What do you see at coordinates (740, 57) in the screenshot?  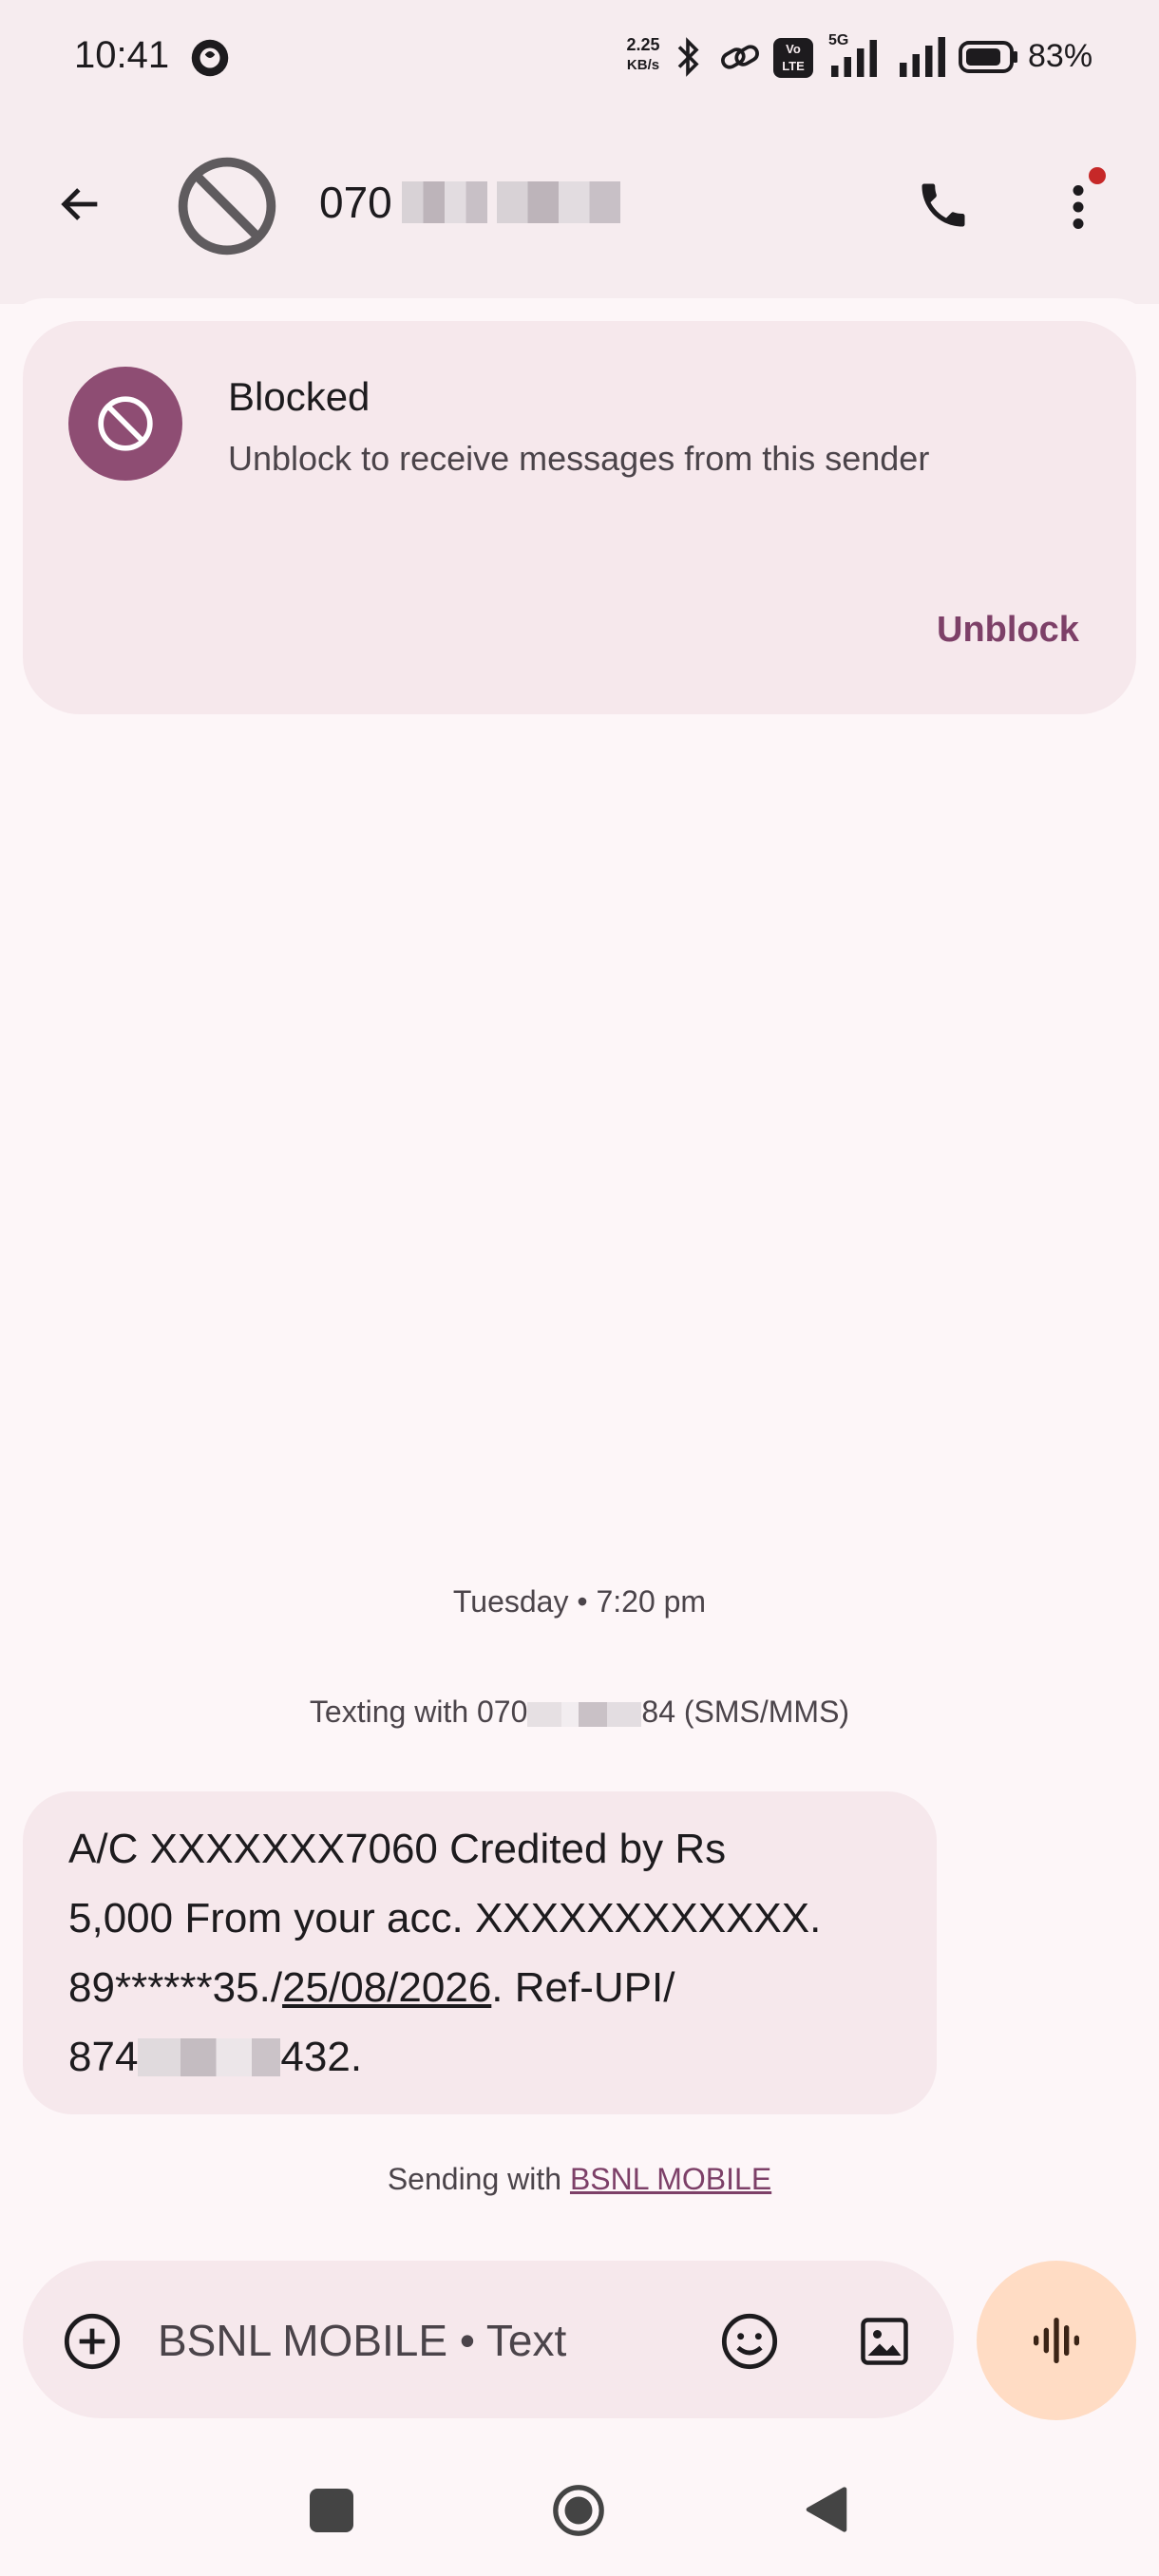 I see `link-icon` at bounding box center [740, 57].